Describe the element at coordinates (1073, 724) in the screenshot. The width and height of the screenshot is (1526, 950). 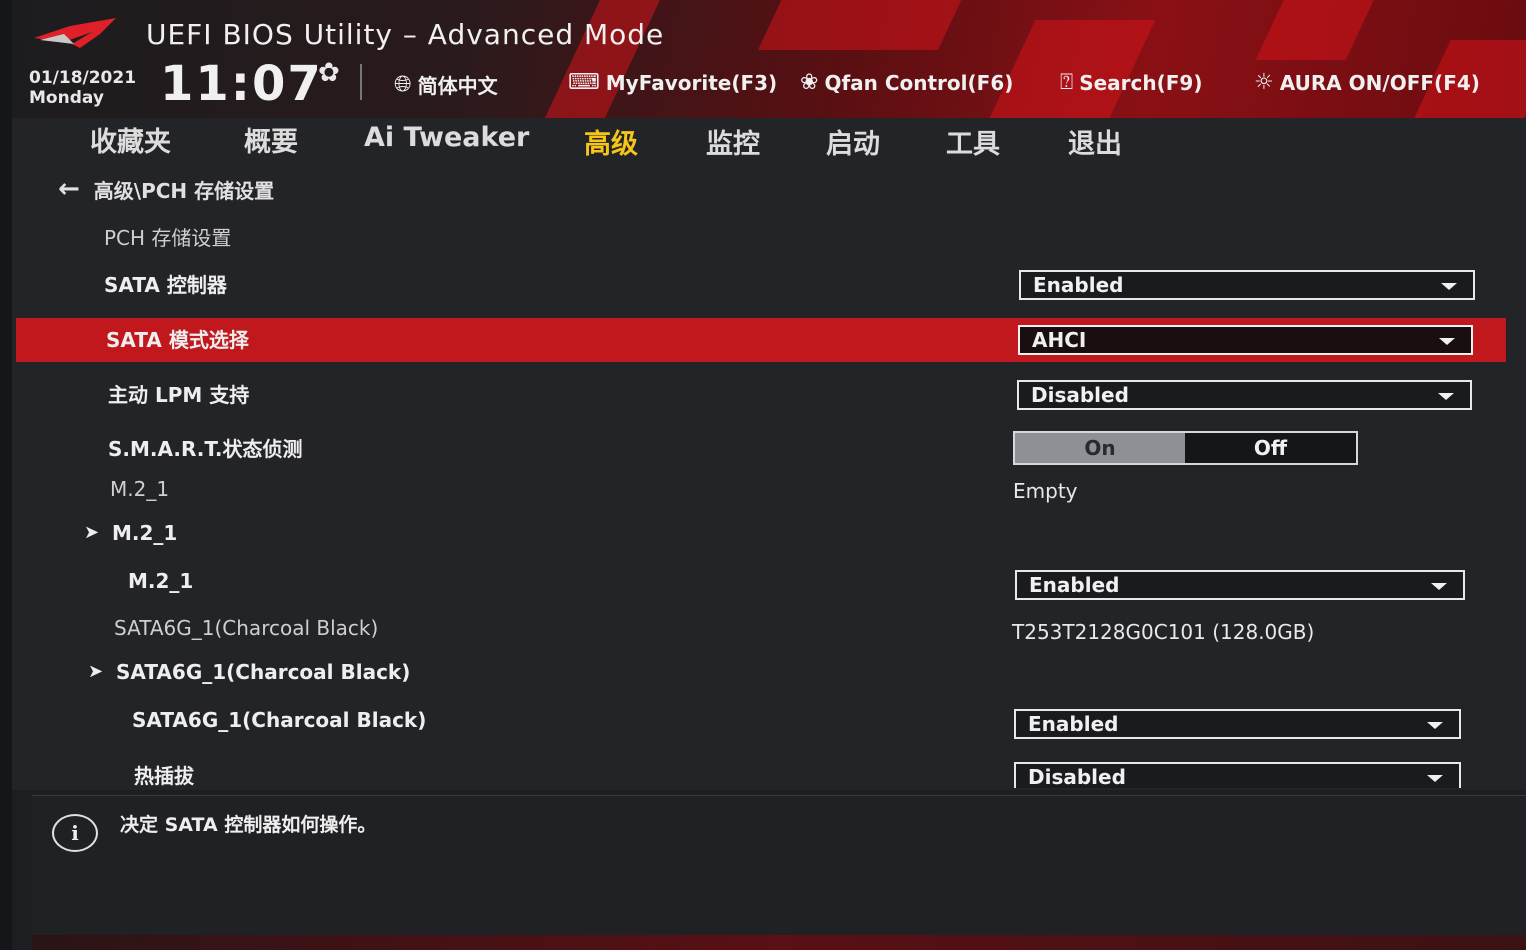
I see `sata6g-port-value: Enabled` at that location.